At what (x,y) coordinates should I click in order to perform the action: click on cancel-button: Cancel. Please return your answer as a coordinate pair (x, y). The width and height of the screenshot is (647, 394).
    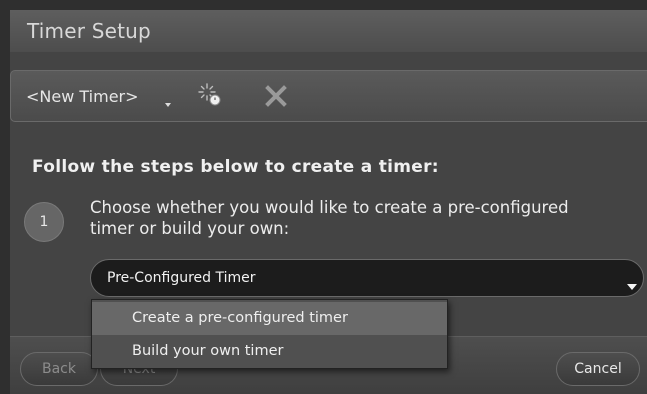
    Looking at the image, I should click on (598, 369).